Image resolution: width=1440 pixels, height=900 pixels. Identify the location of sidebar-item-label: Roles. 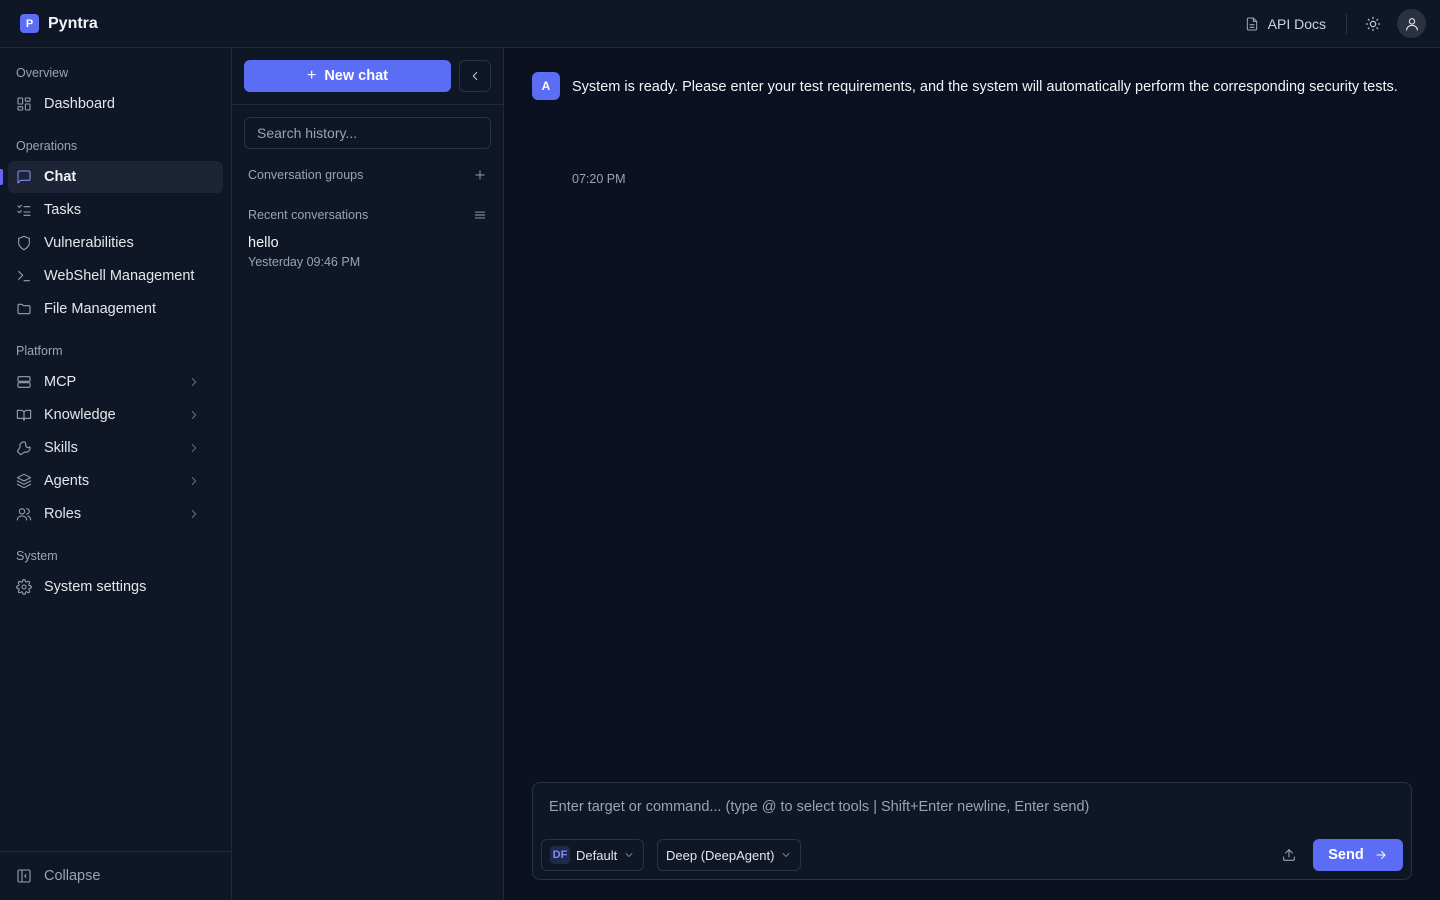
(63, 514).